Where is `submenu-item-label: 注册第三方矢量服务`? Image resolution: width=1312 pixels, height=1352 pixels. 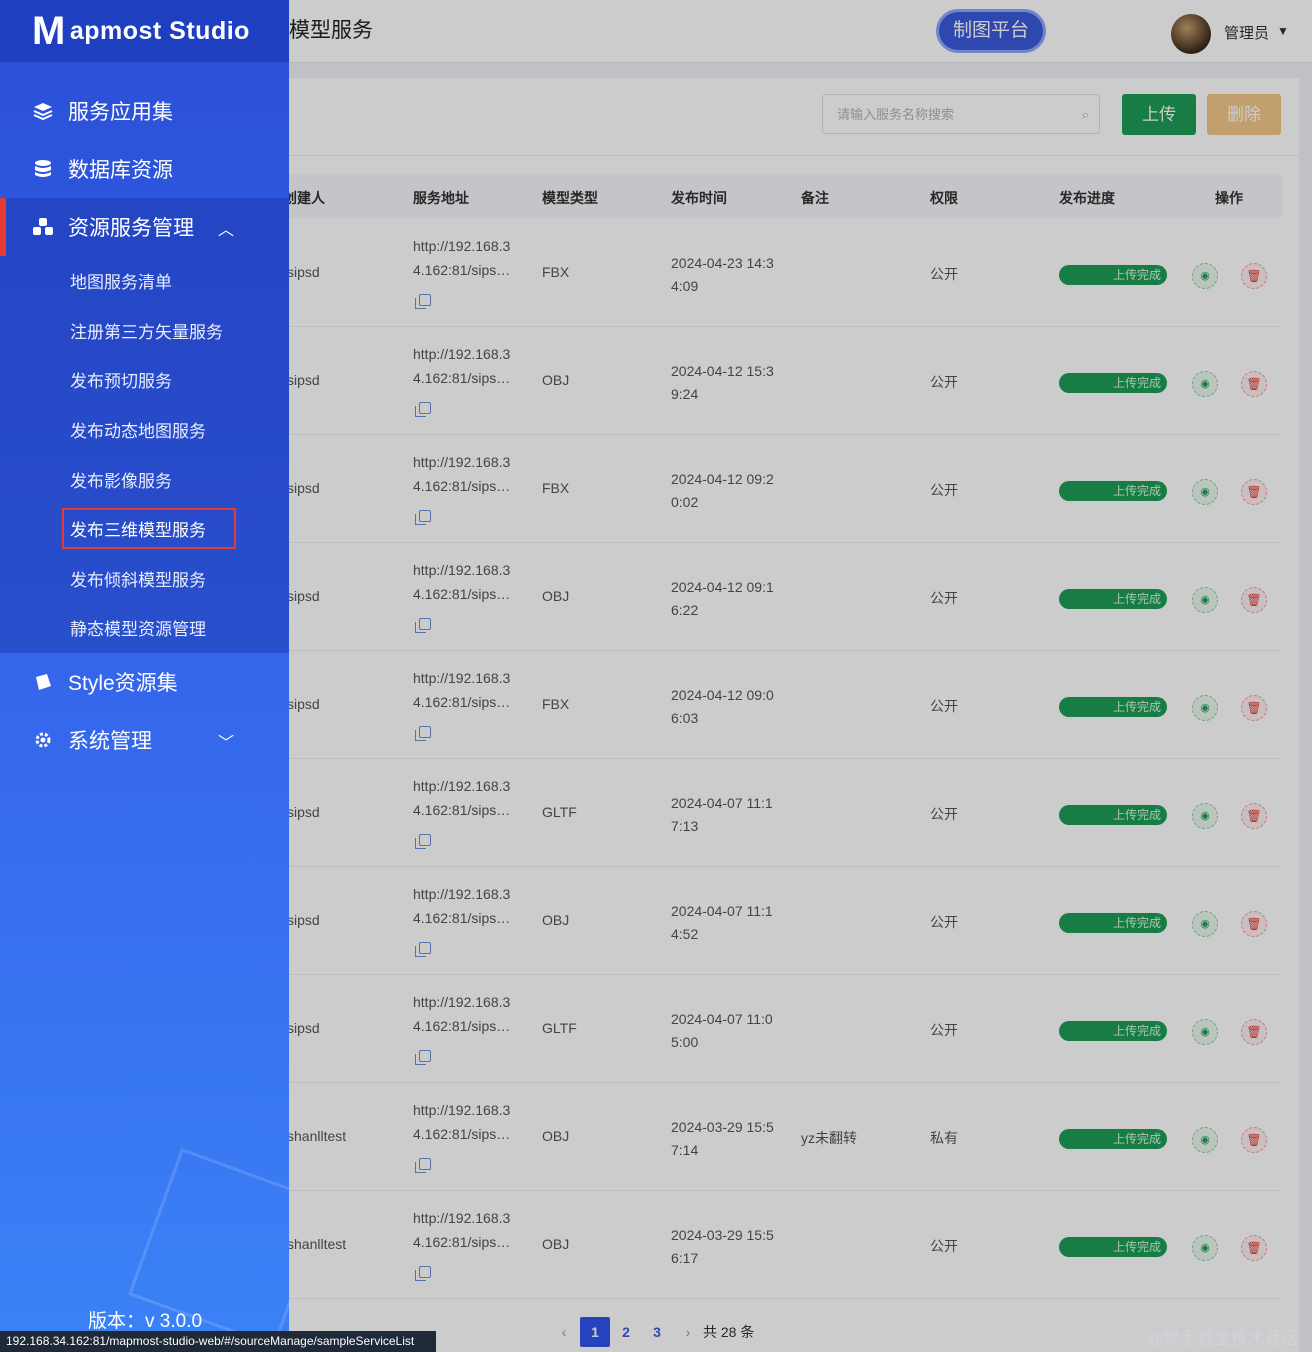
submenu-item-label: 注册第三方矢量服务 is located at coordinates (146, 332).